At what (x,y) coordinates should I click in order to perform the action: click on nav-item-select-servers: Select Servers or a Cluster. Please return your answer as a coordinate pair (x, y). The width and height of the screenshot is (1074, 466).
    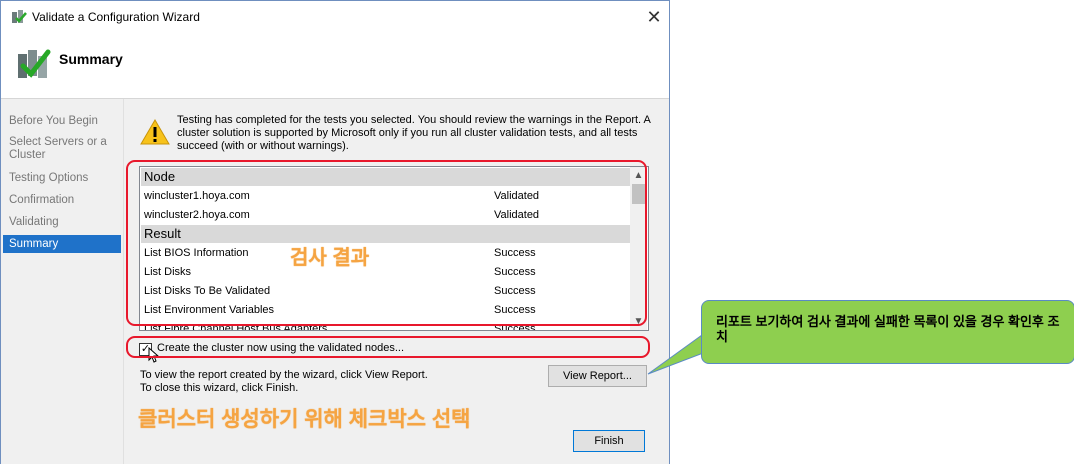
    Looking at the image, I should click on (62, 149).